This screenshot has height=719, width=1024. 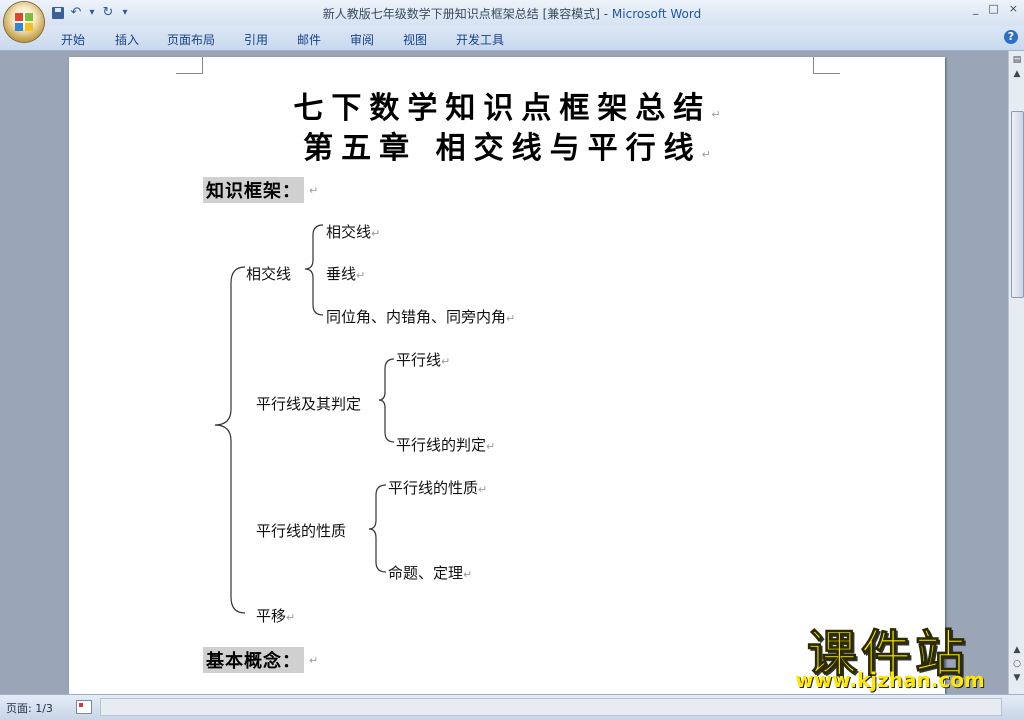 I want to click on root-brace, so click(x=230, y=440).